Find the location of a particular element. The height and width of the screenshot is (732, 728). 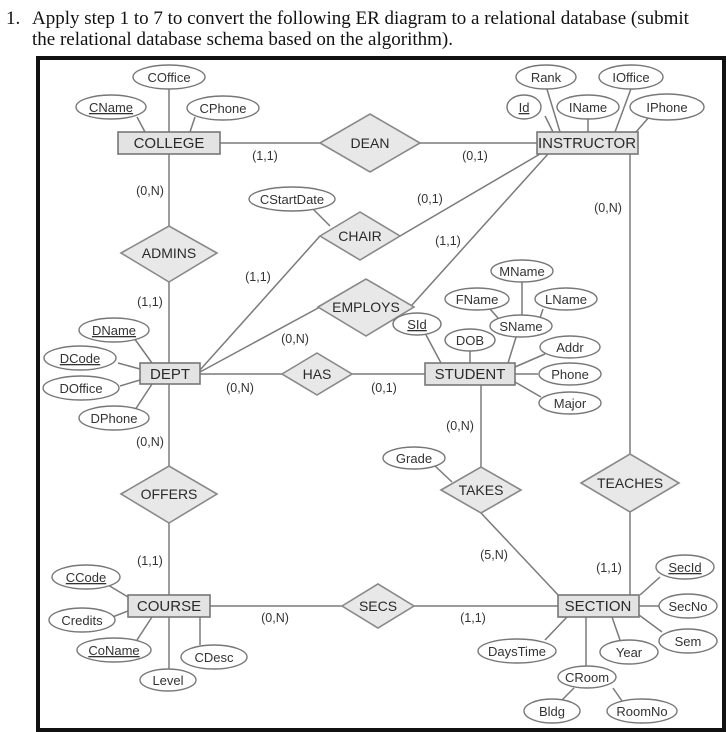

attribute-id: Id is located at coordinates (524, 107).